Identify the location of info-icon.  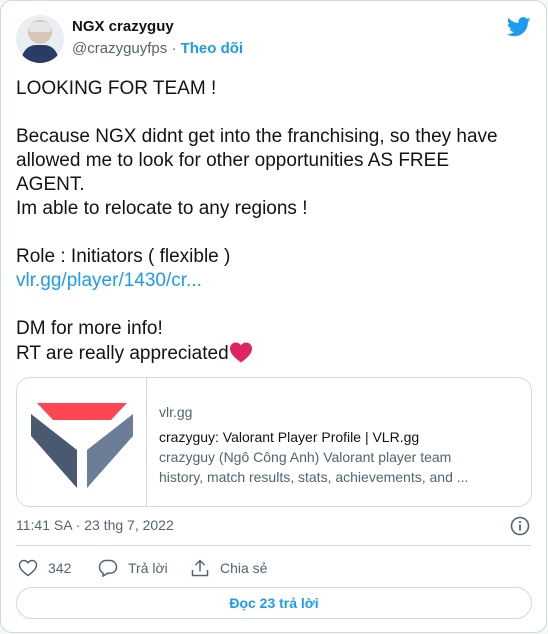
(520, 526).